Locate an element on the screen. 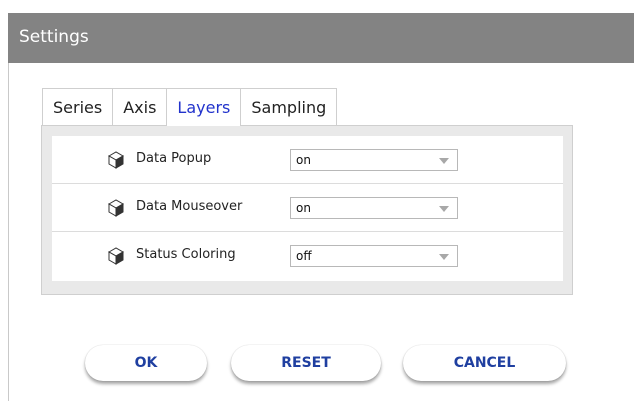 This screenshot has width=634, height=401. tab-axis: Axis is located at coordinates (140, 106).